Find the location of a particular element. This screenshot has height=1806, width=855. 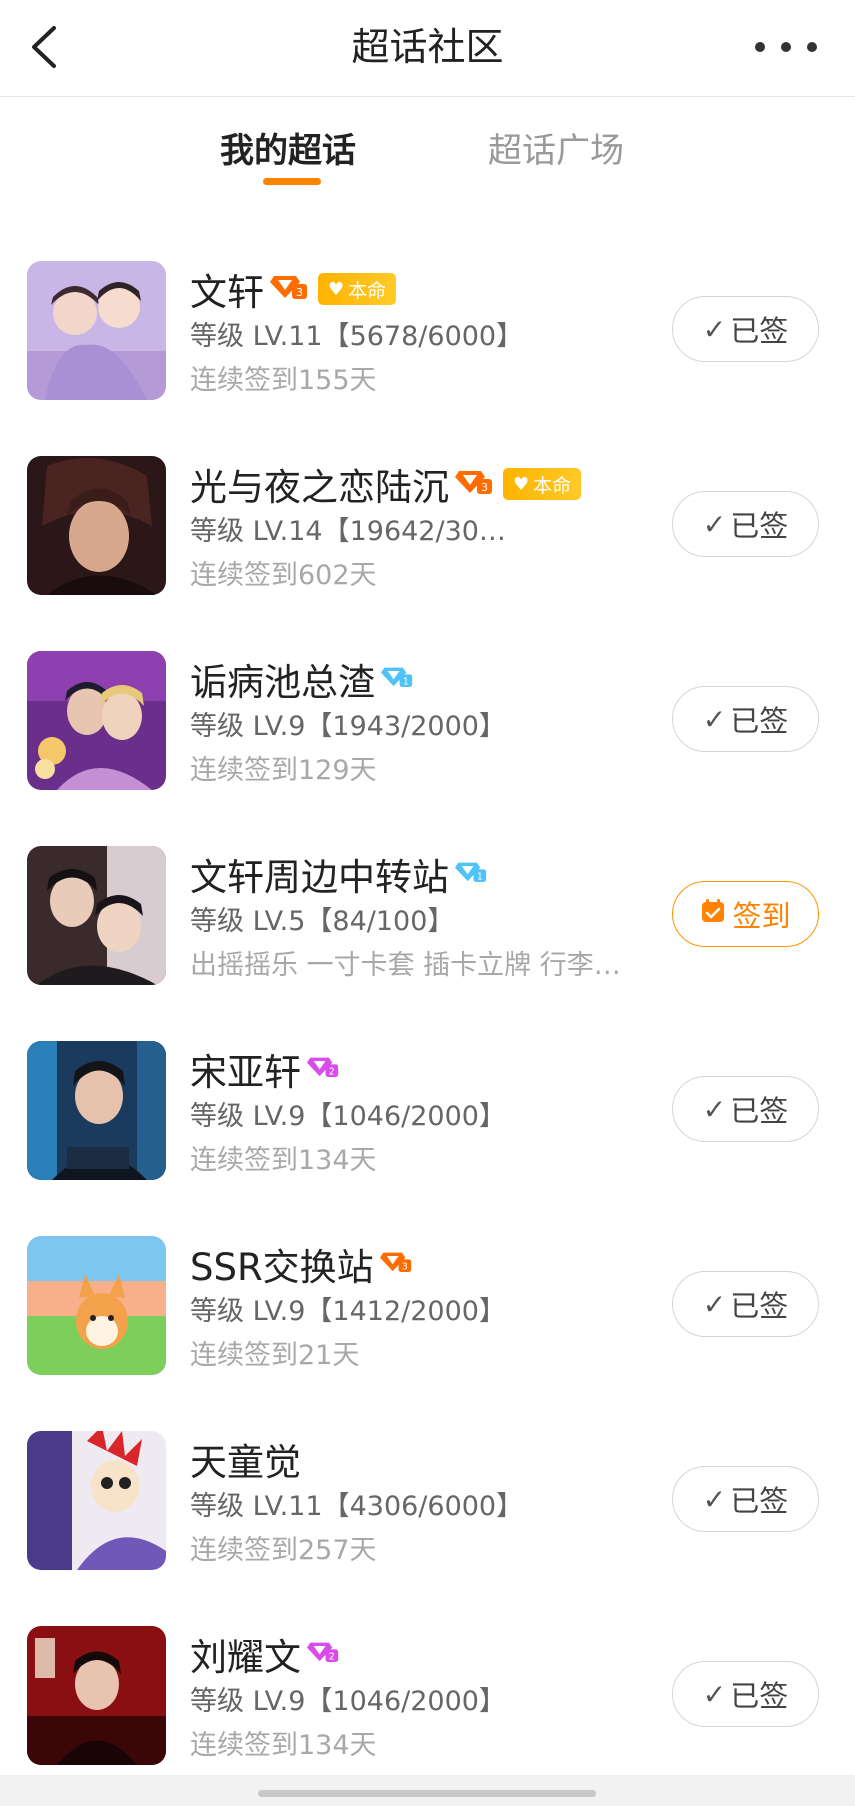

checkin-streak: 连续签到155天 is located at coordinates (283, 380).